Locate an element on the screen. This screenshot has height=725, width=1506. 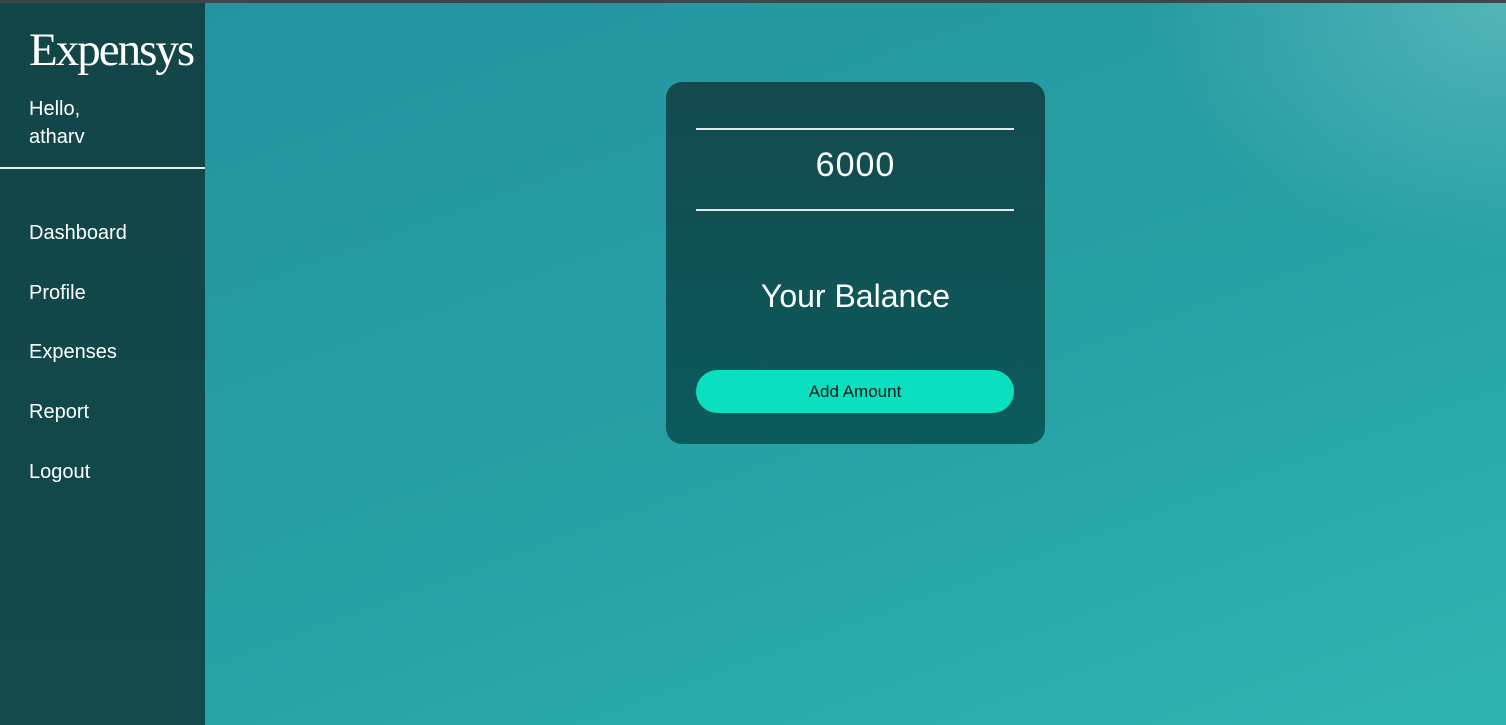
balance-amount: 6000 is located at coordinates (855, 165).